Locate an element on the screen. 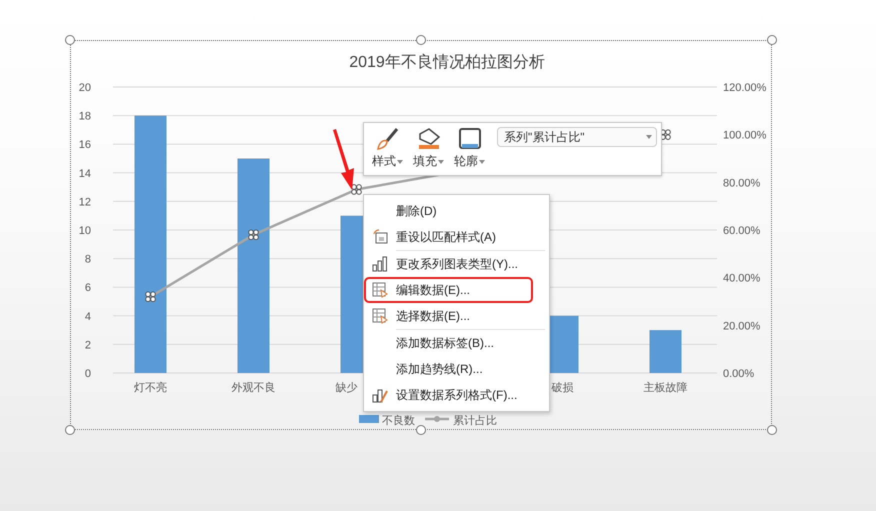 This screenshot has height=511, width=876. axis-label: 10 is located at coordinates (84, 231).